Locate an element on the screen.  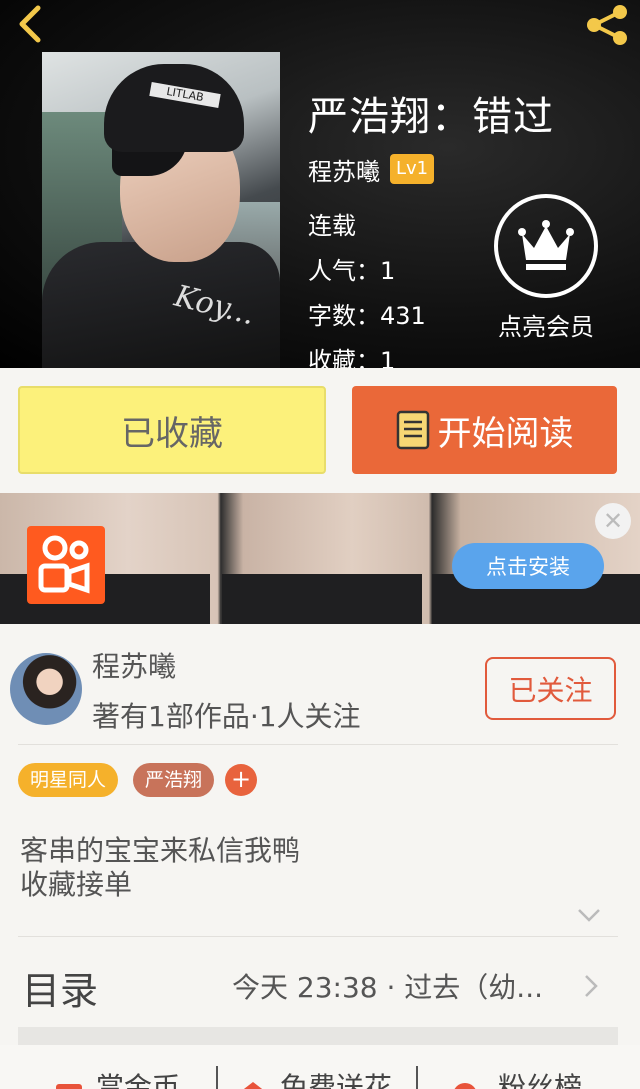
flower-icon is located at coordinates (253, 1085).